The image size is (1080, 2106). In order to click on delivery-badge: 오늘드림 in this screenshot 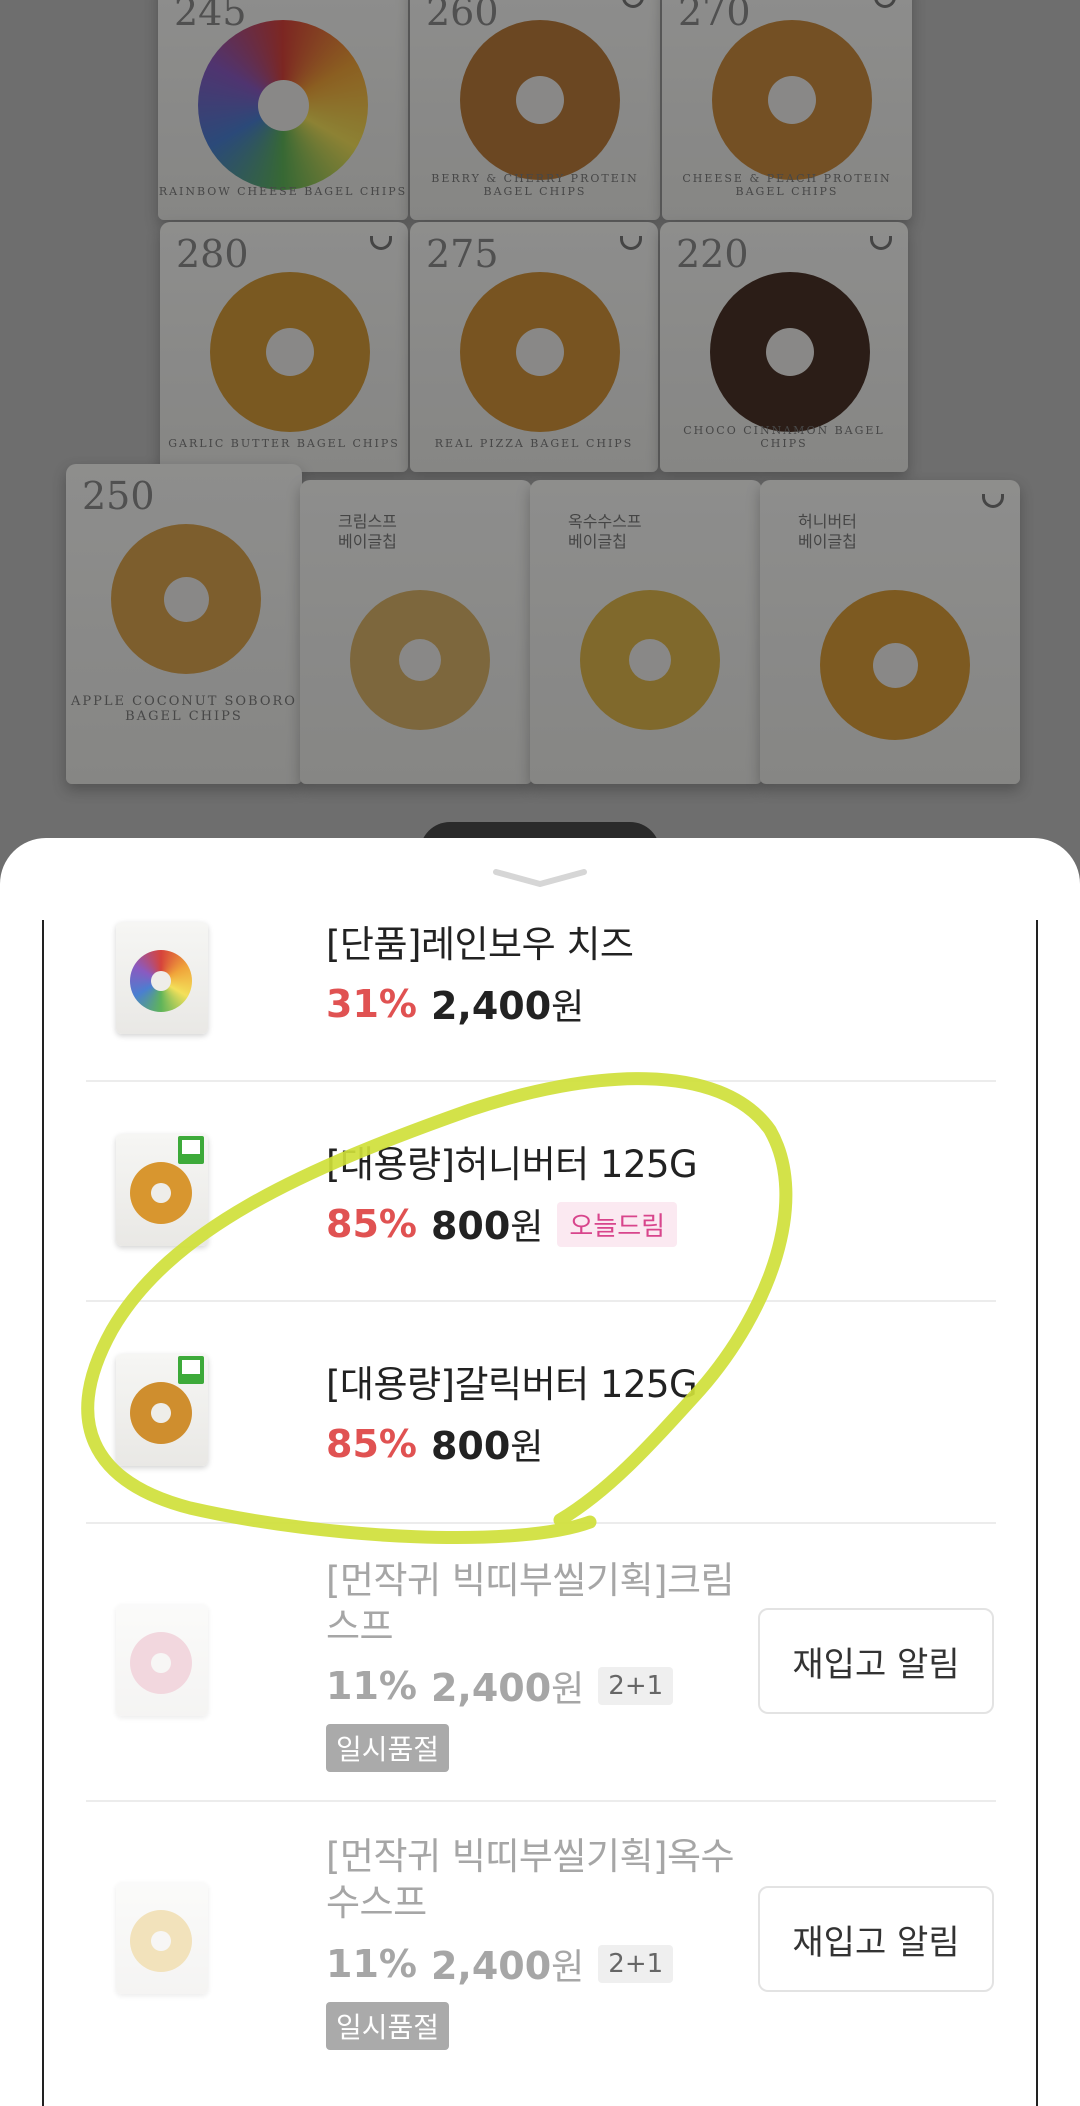, I will do `click(617, 1224)`.